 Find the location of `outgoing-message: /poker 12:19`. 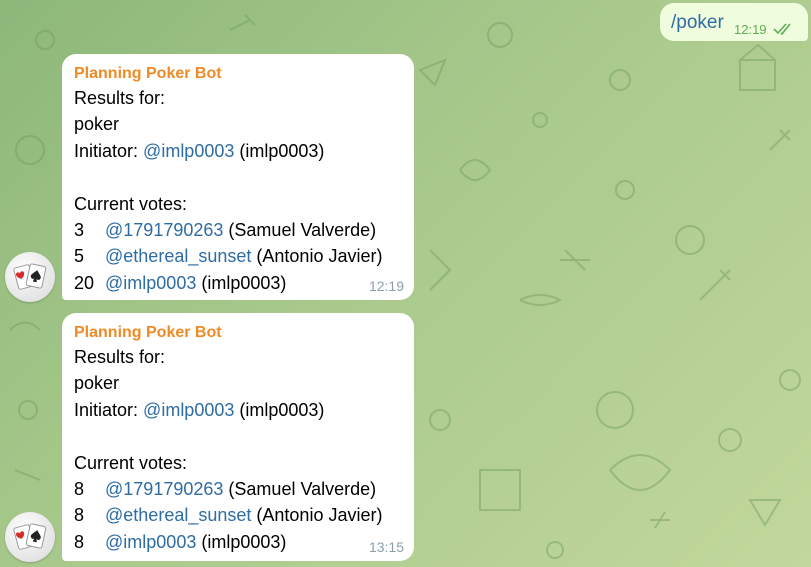

outgoing-message: /poker 12:19 is located at coordinates (734, 22).